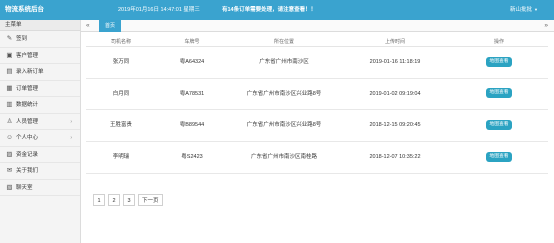 This screenshot has height=243, width=554. What do you see at coordinates (88, 26) in the screenshot?
I see `tab-scroll-left-icon: «` at bounding box center [88, 26].